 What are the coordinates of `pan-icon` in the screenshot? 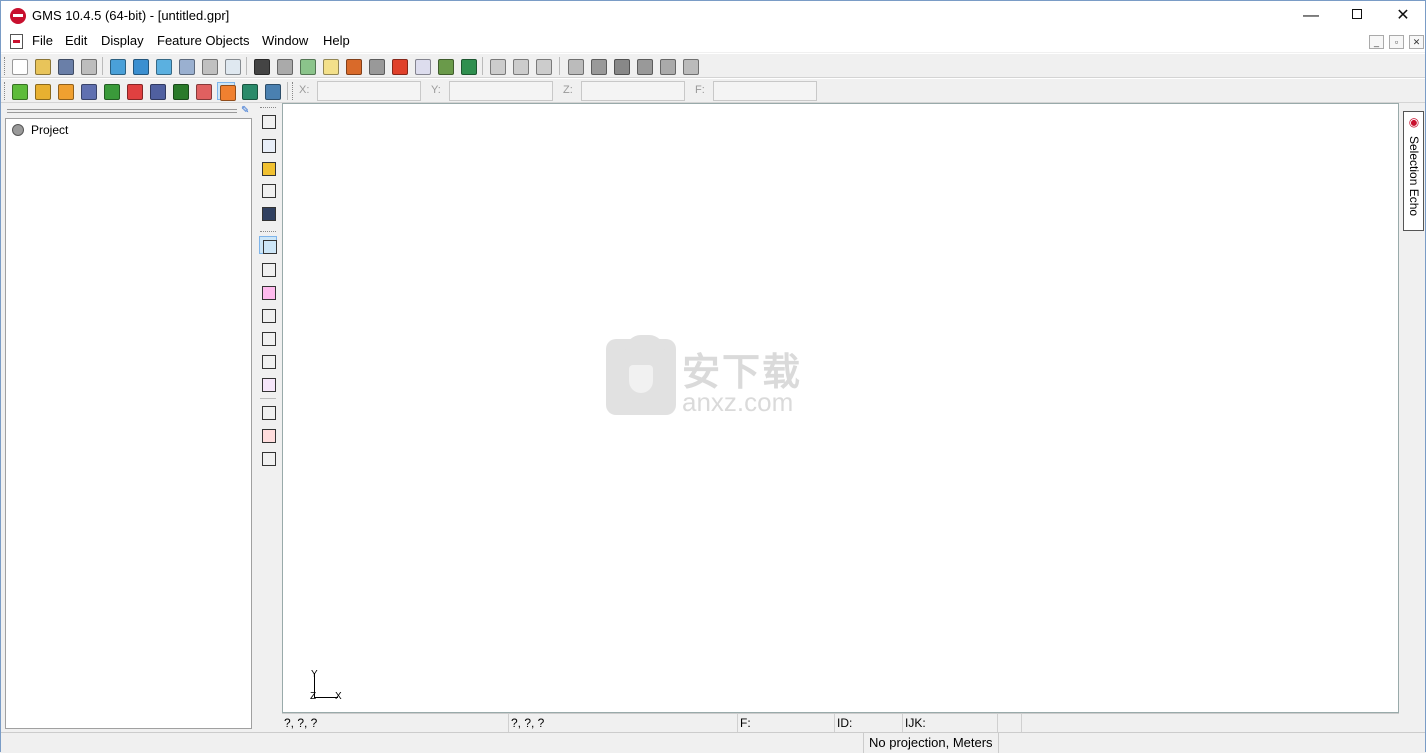 It's located at (268, 121).